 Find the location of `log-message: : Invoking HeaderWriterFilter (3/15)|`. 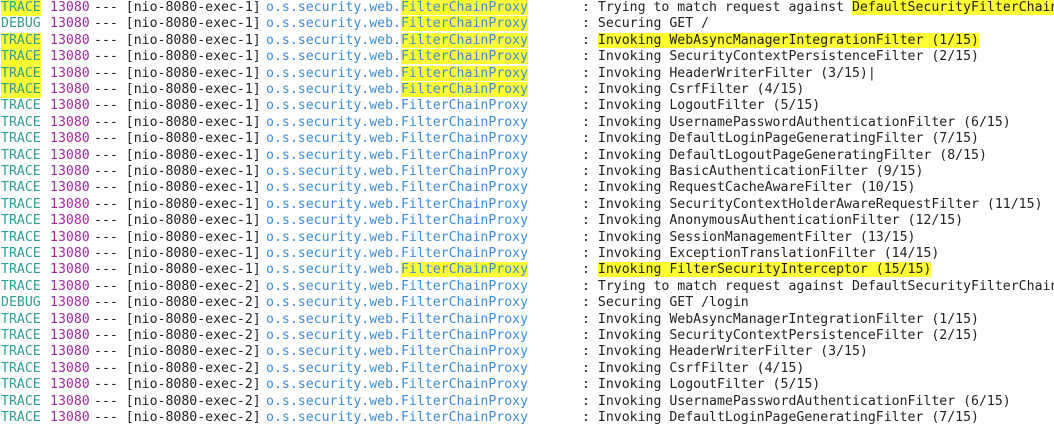

log-message: : Invoking HeaderWriterFilter (3/15)| is located at coordinates (729, 74).